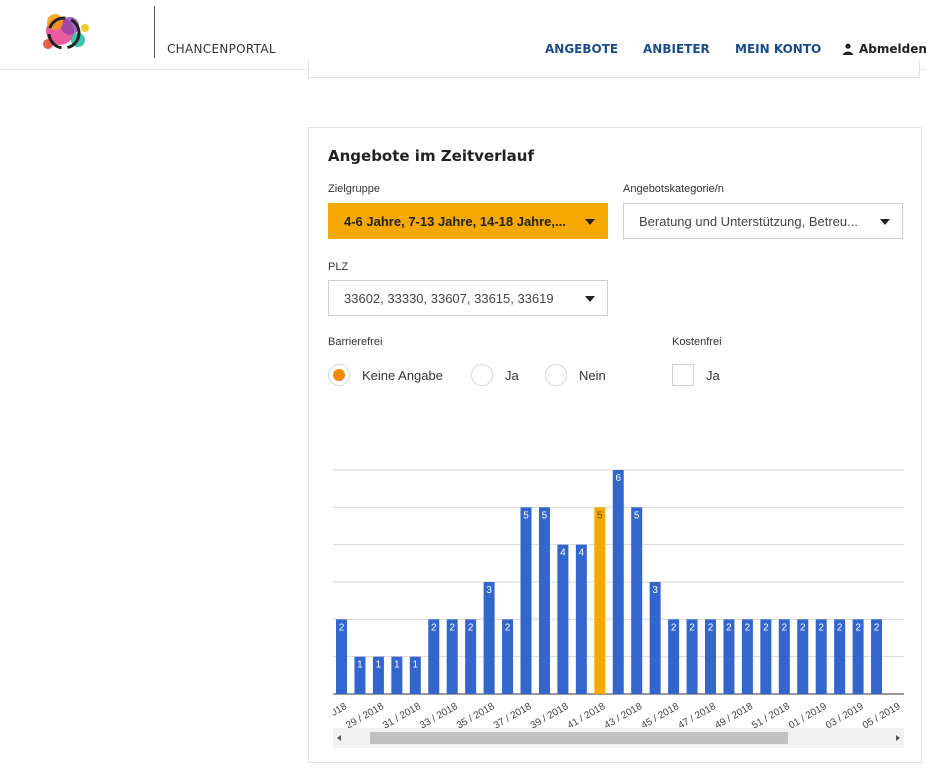 The image size is (926, 768). I want to click on nav-angebote: ANGEBOTE, so click(581, 49).